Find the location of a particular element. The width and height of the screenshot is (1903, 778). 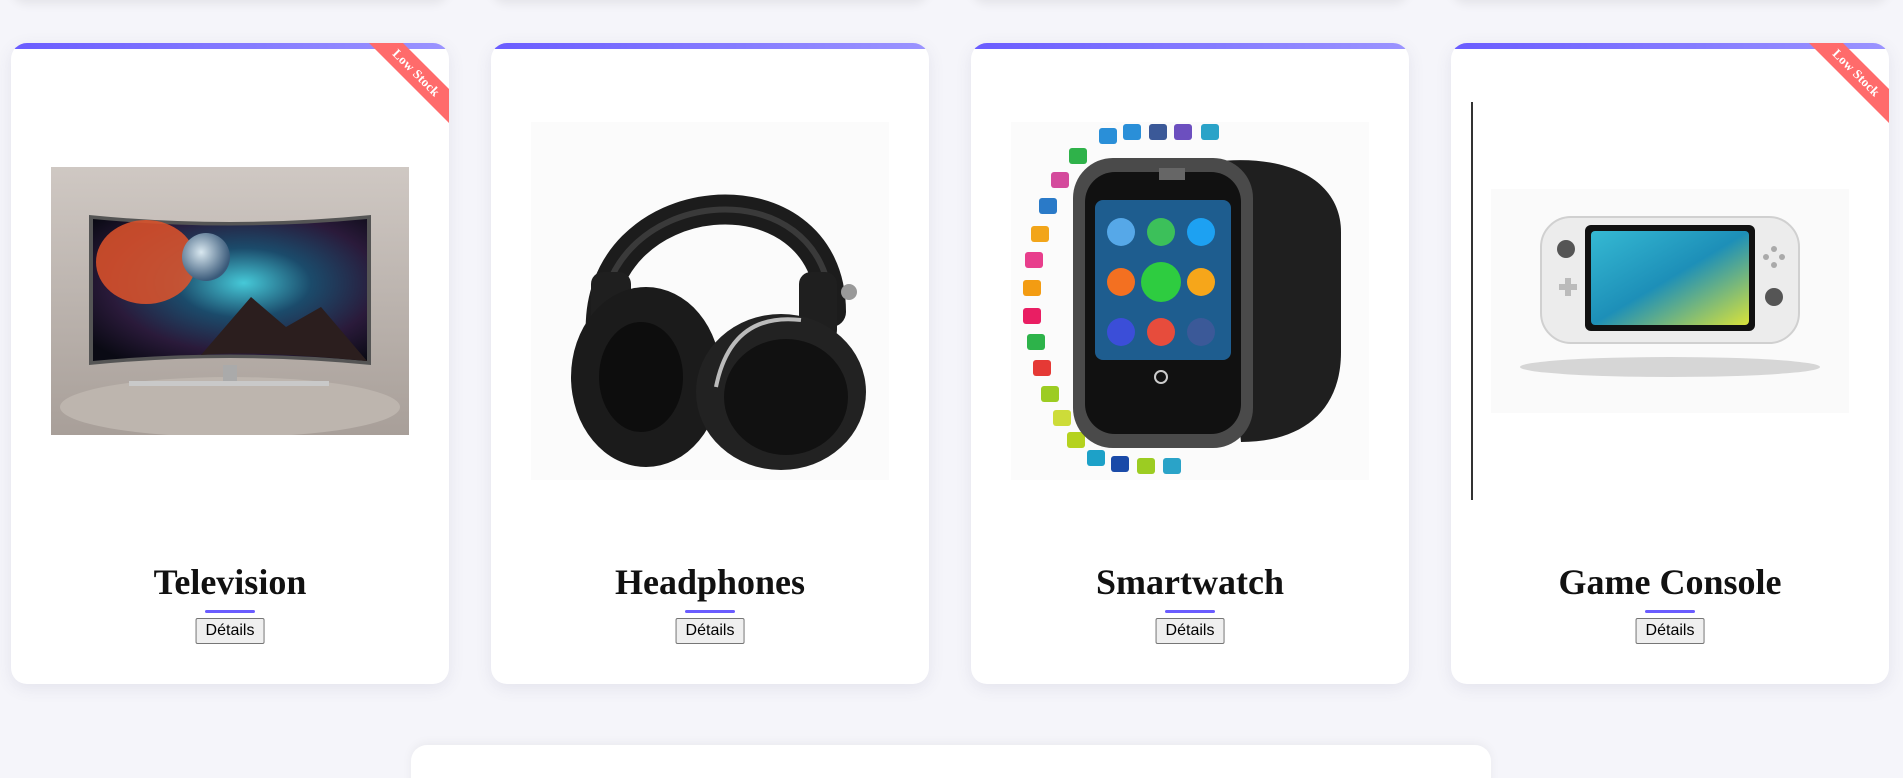

next-section-card is located at coordinates (951, 761).